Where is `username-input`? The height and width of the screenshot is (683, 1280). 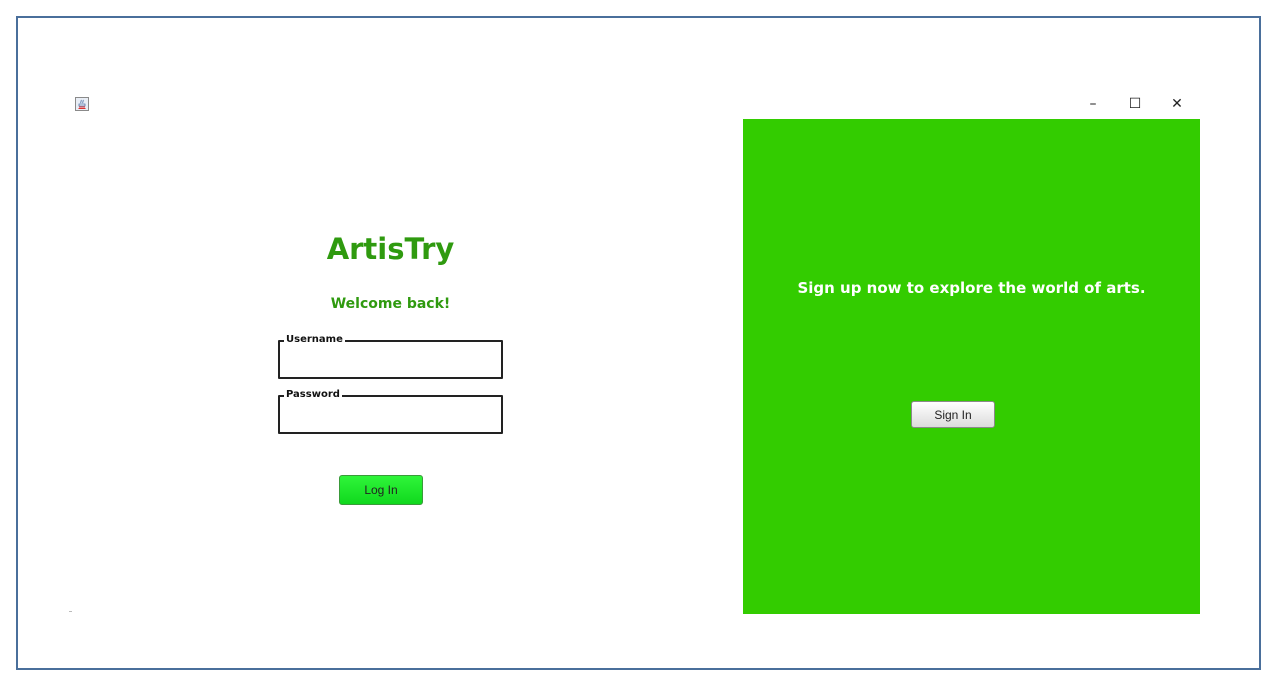
username-input is located at coordinates (392, 362).